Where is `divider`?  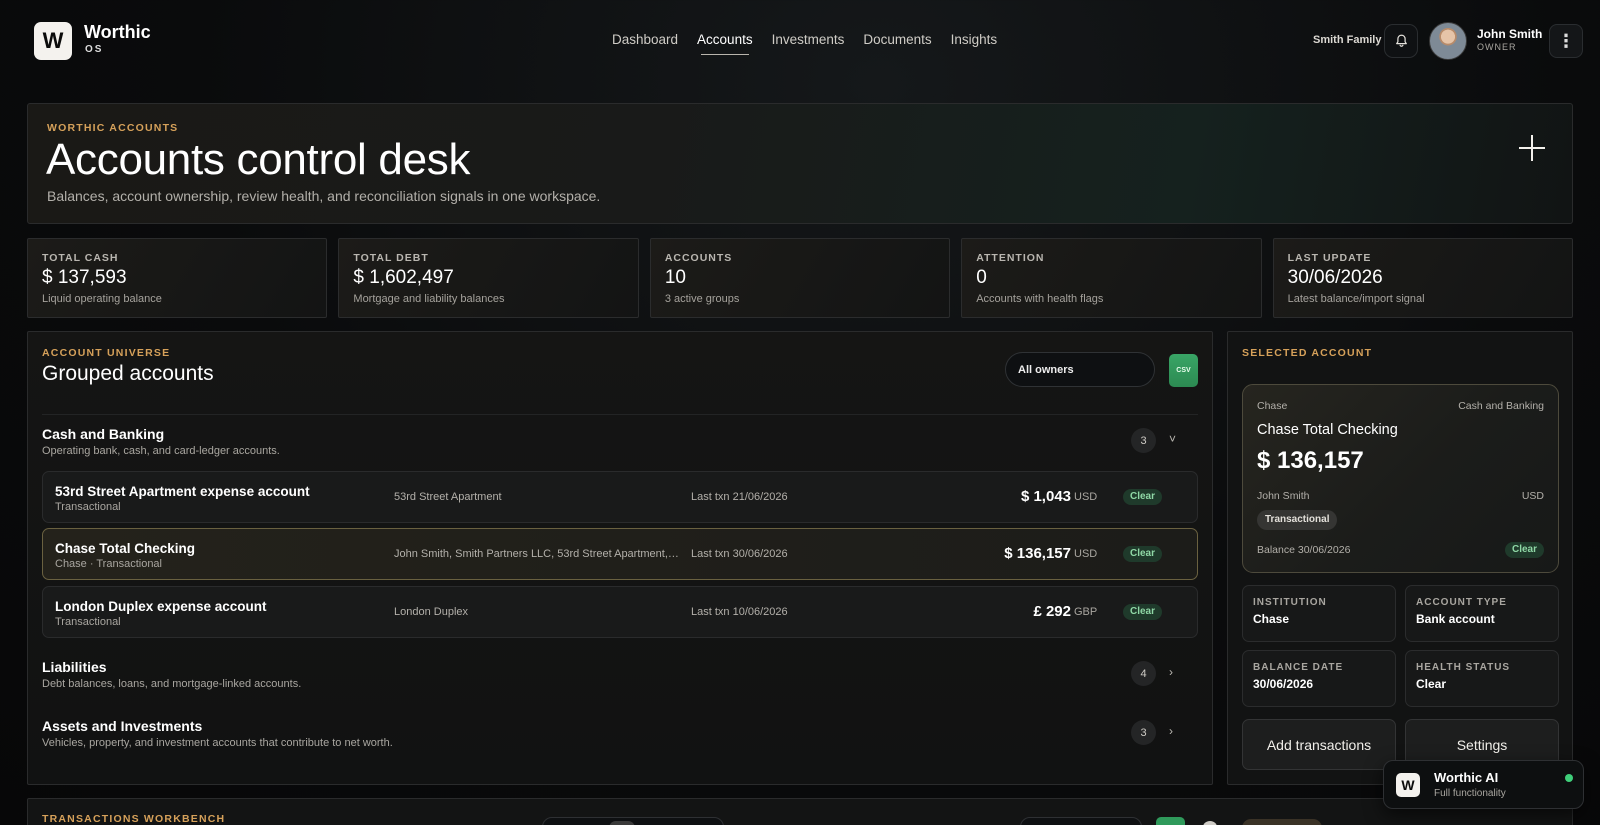 divider is located at coordinates (620, 414).